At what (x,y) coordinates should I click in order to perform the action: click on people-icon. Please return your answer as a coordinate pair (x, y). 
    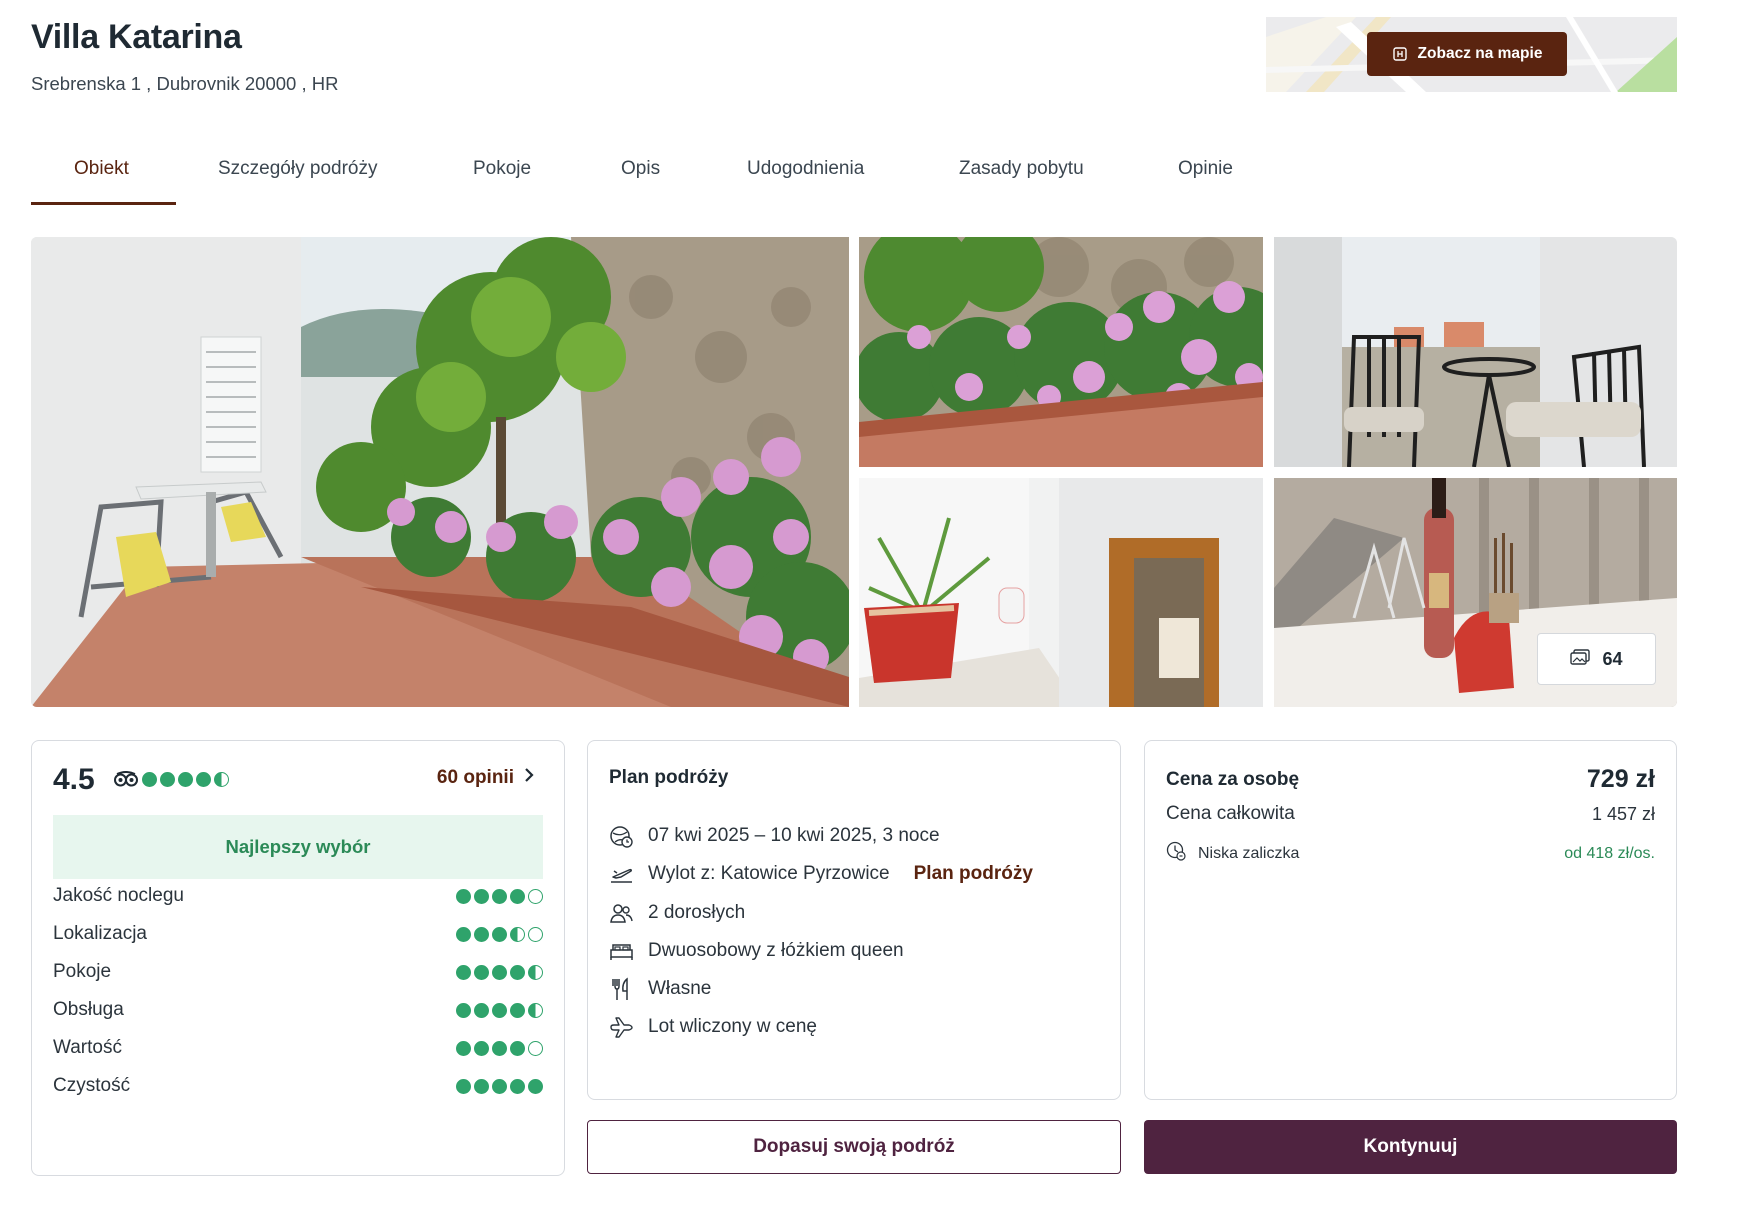
    Looking at the image, I should click on (621, 913).